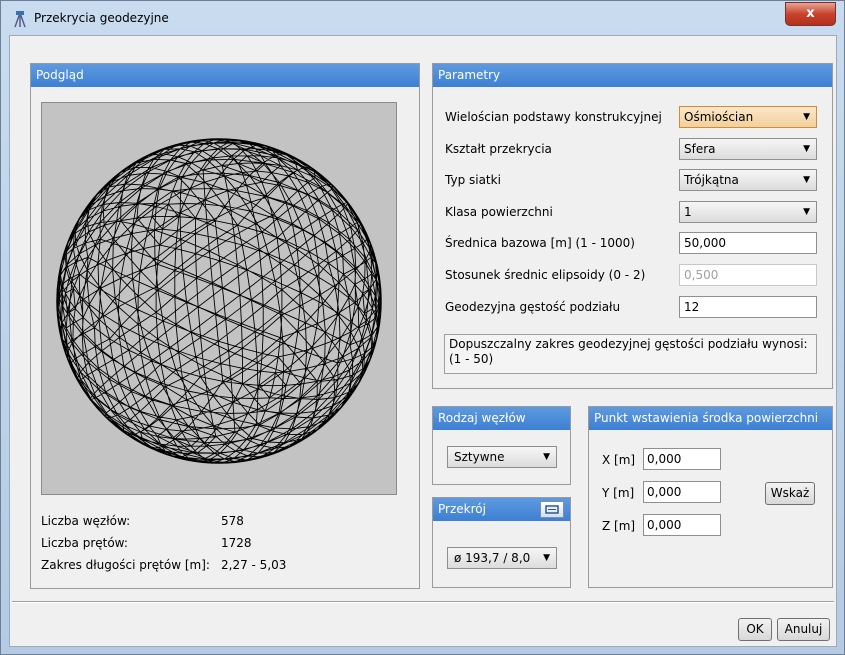 The image size is (845, 655). What do you see at coordinates (632, 75) in the screenshot?
I see `parameters-header: Parametry` at bounding box center [632, 75].